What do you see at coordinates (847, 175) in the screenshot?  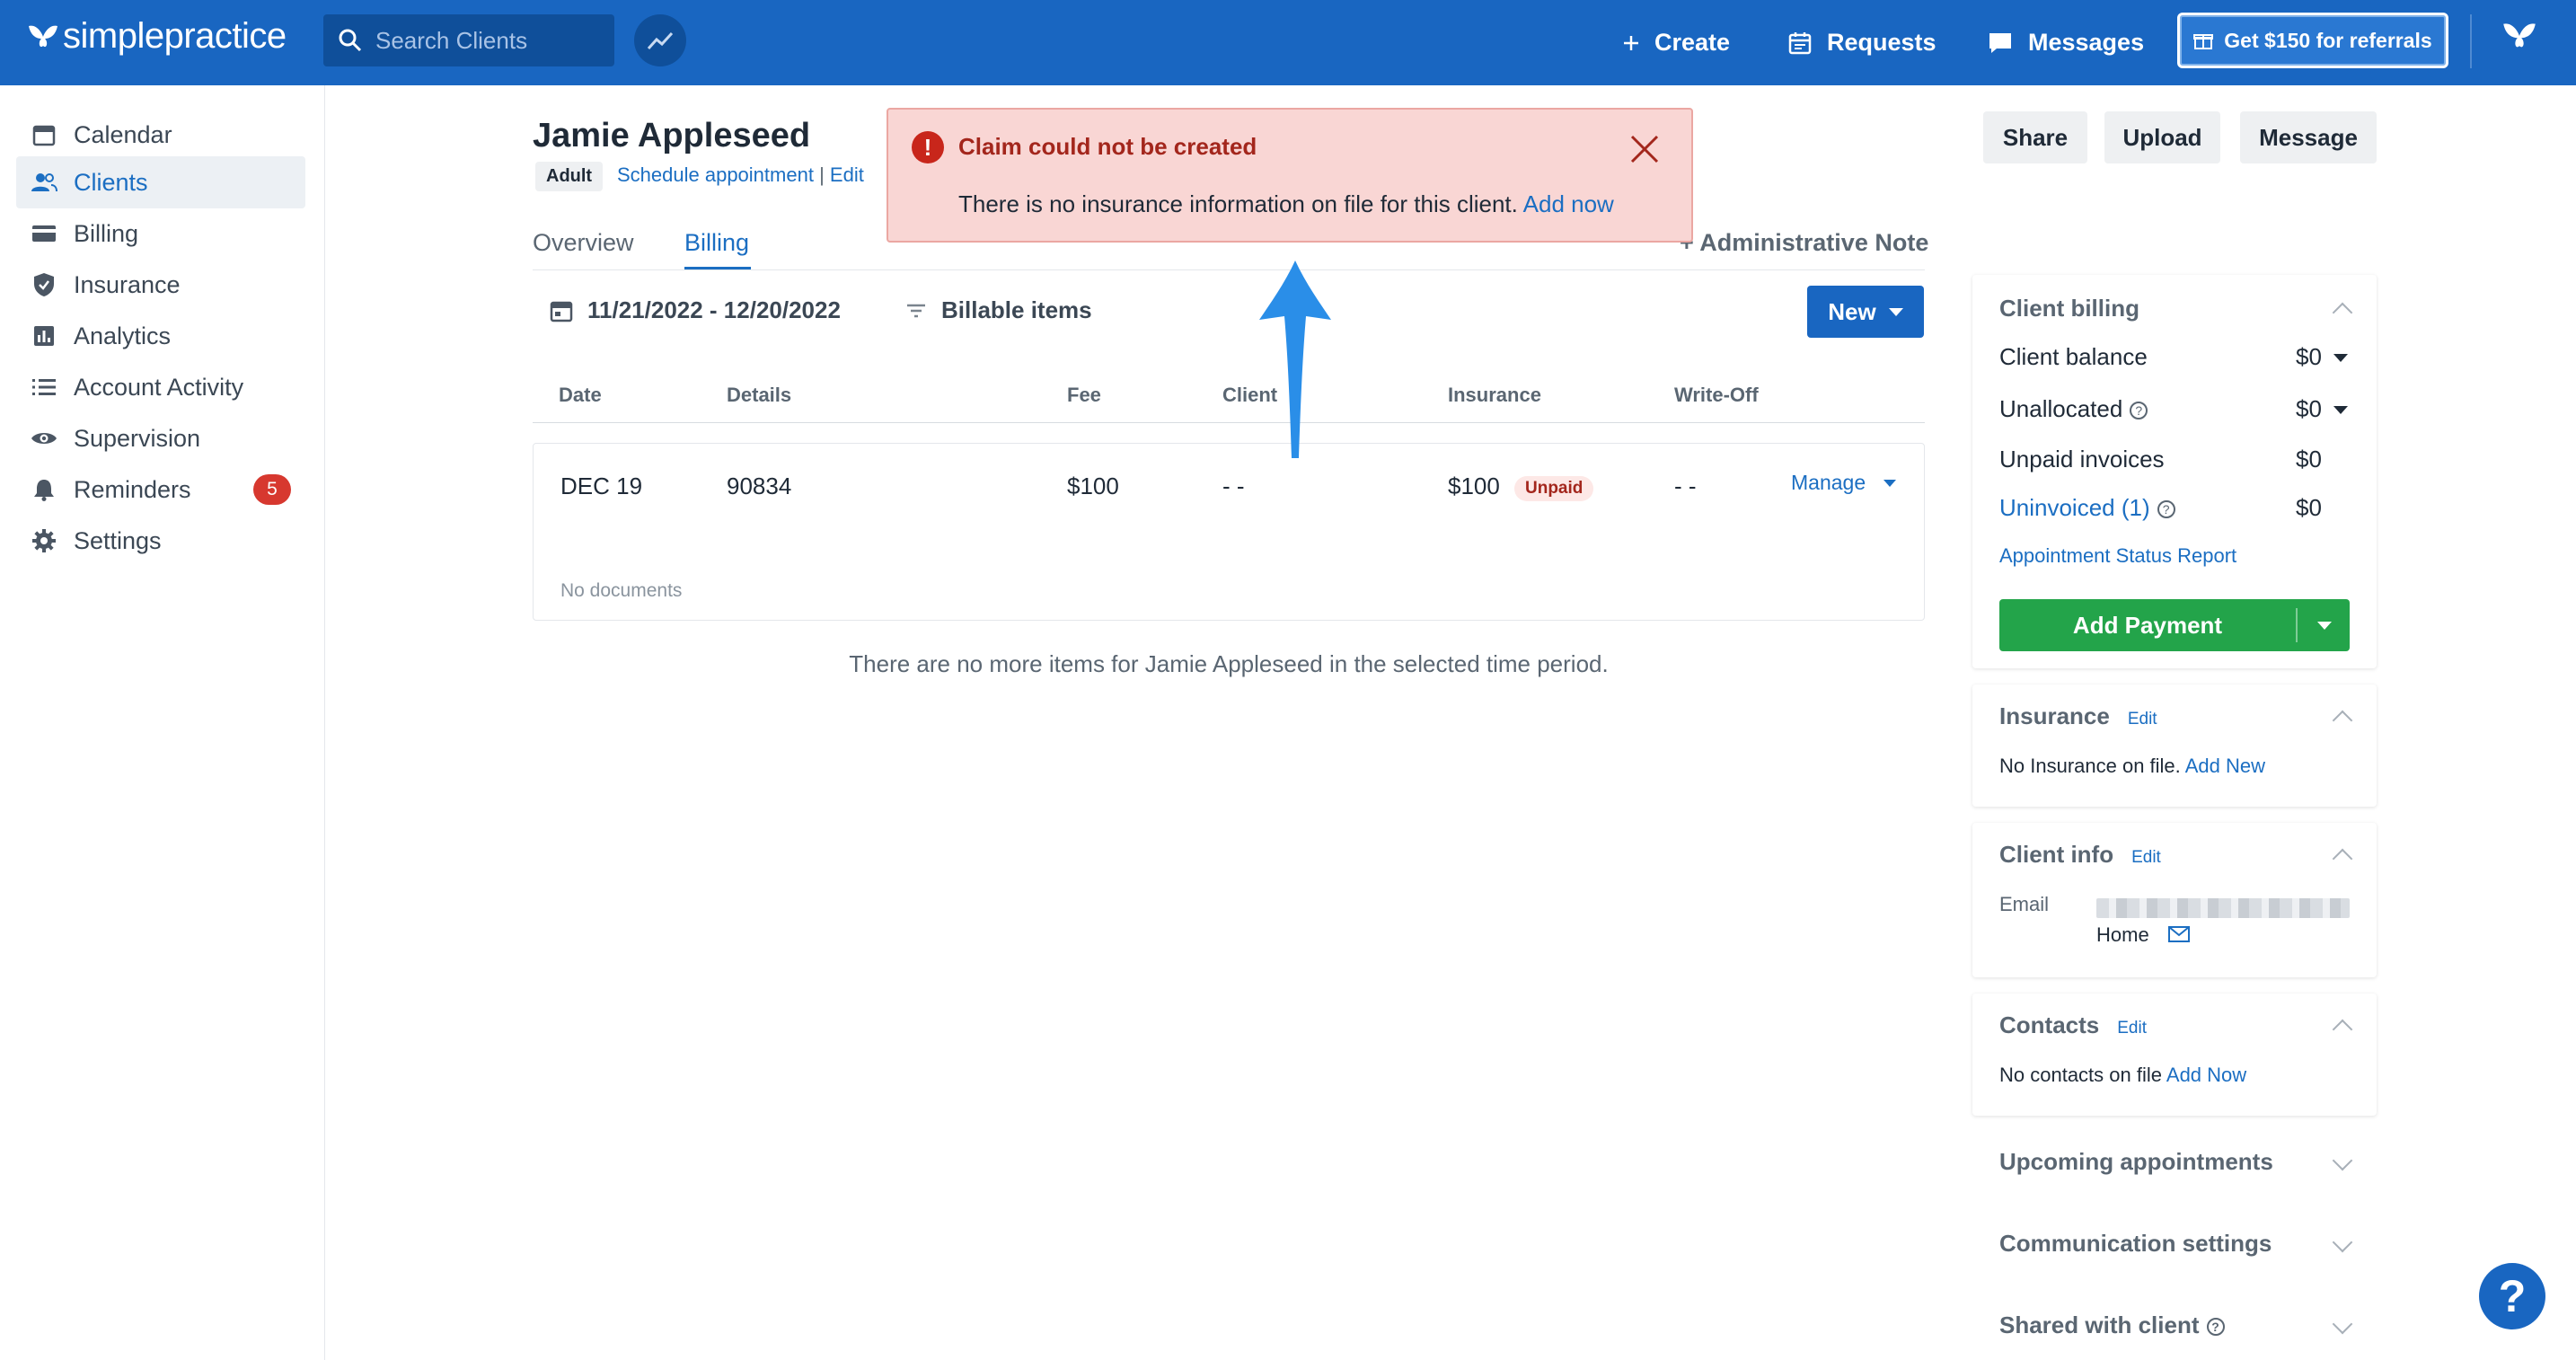 I see `edit-client-link: Edit` at bounding box center [847, 175].